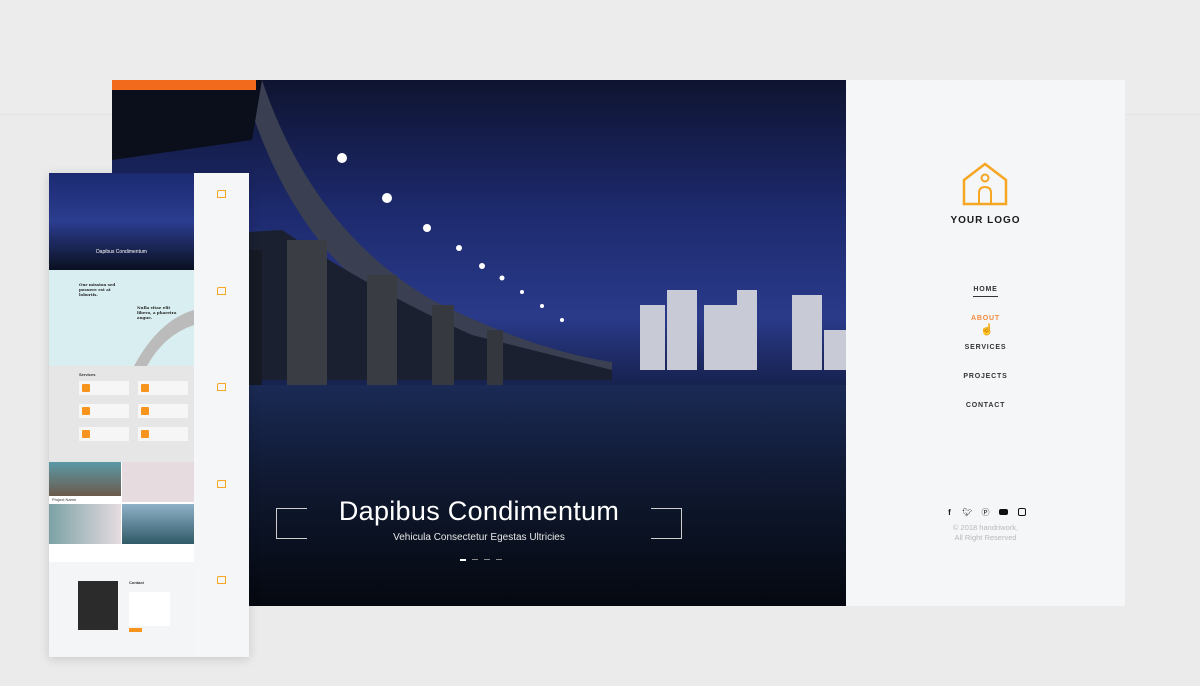 The height and width of the screenshot is (686, 1200). What do you see at coordinates (985, 416) in the screenshot?
I see `nav-contact: CONTACT` at bounding box center [985, 416].